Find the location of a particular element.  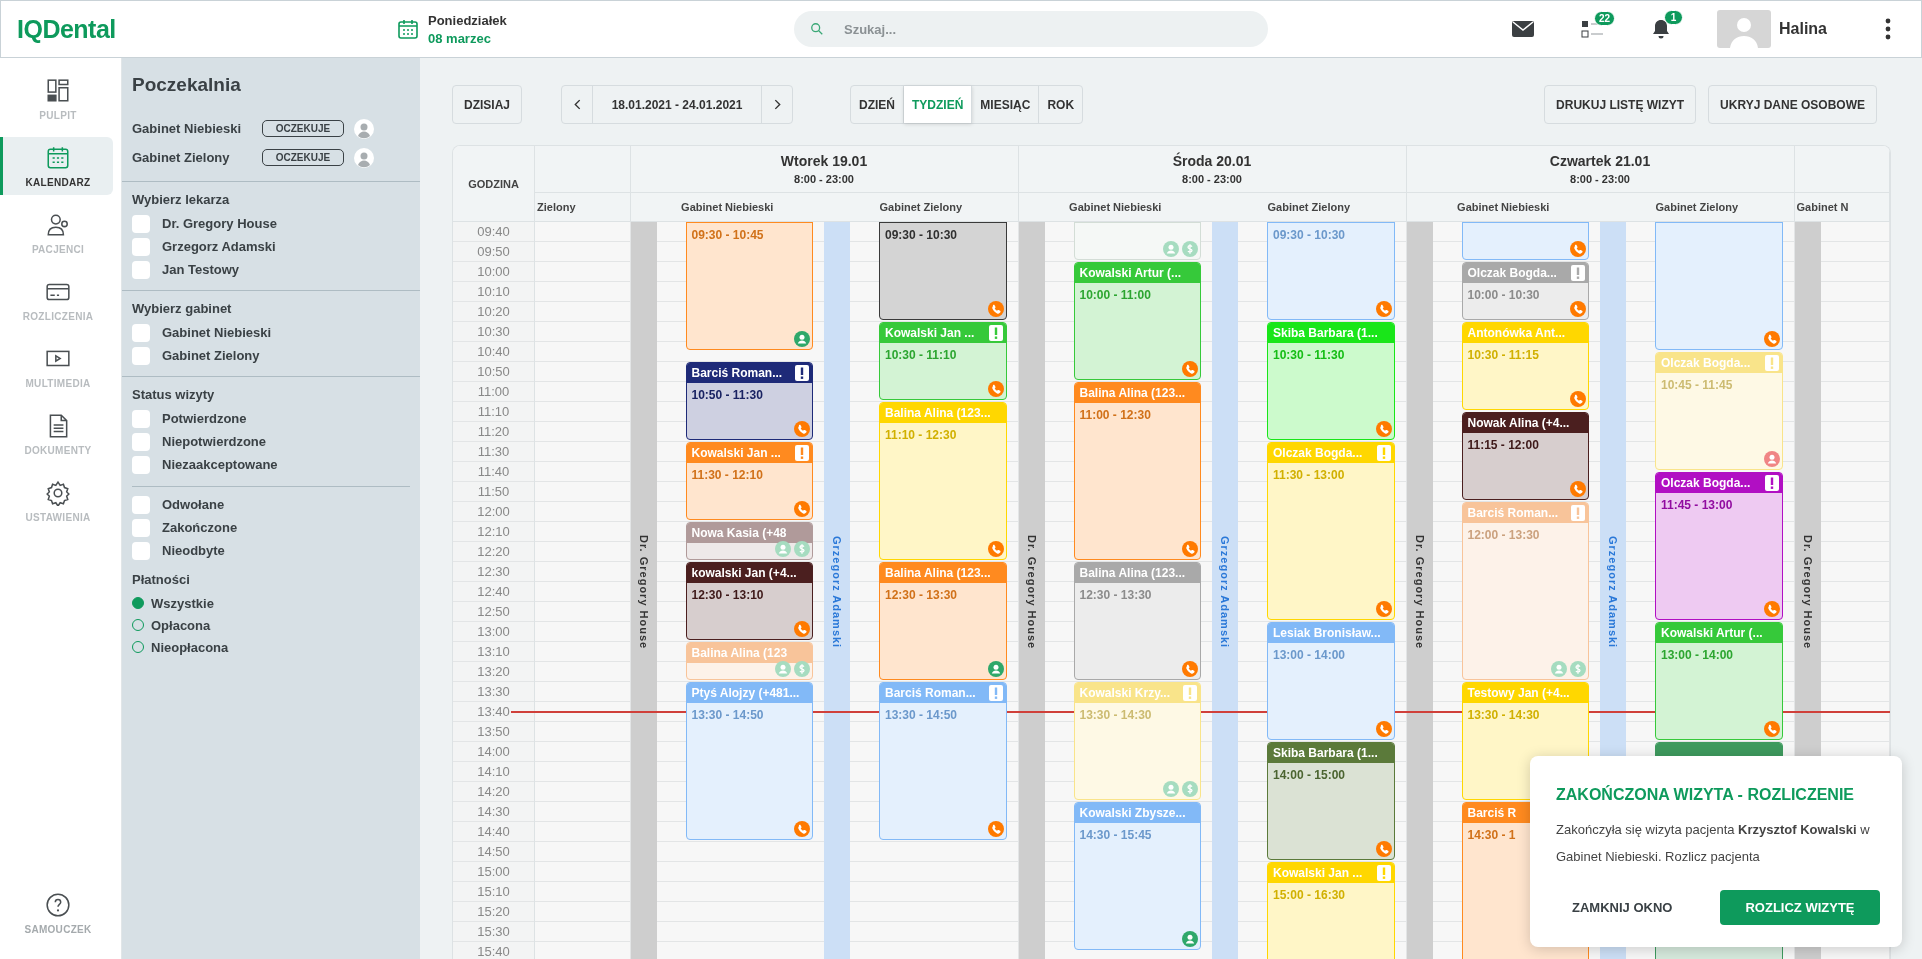

time-label: 10:40 is located at coordinates (493, 351).